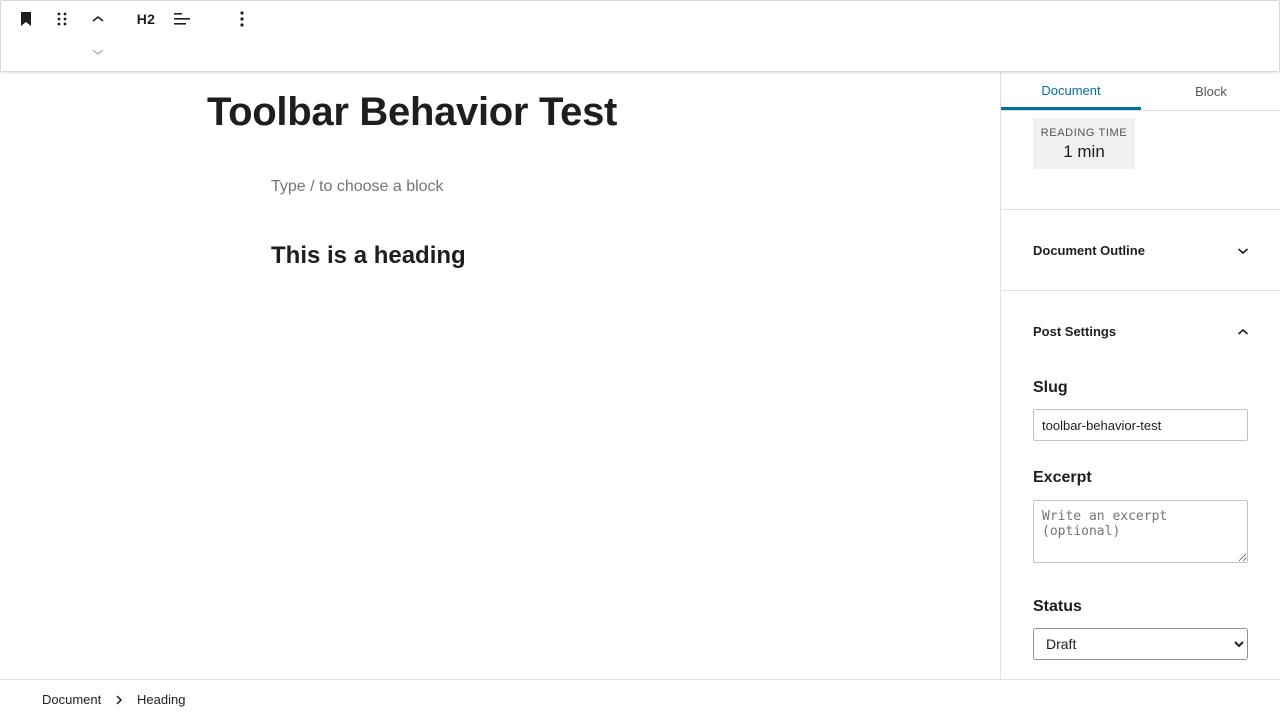 This screenshot has width=1280, height=720. I want to click on sidebar-tabs: Document Block, so click(1140, 91).